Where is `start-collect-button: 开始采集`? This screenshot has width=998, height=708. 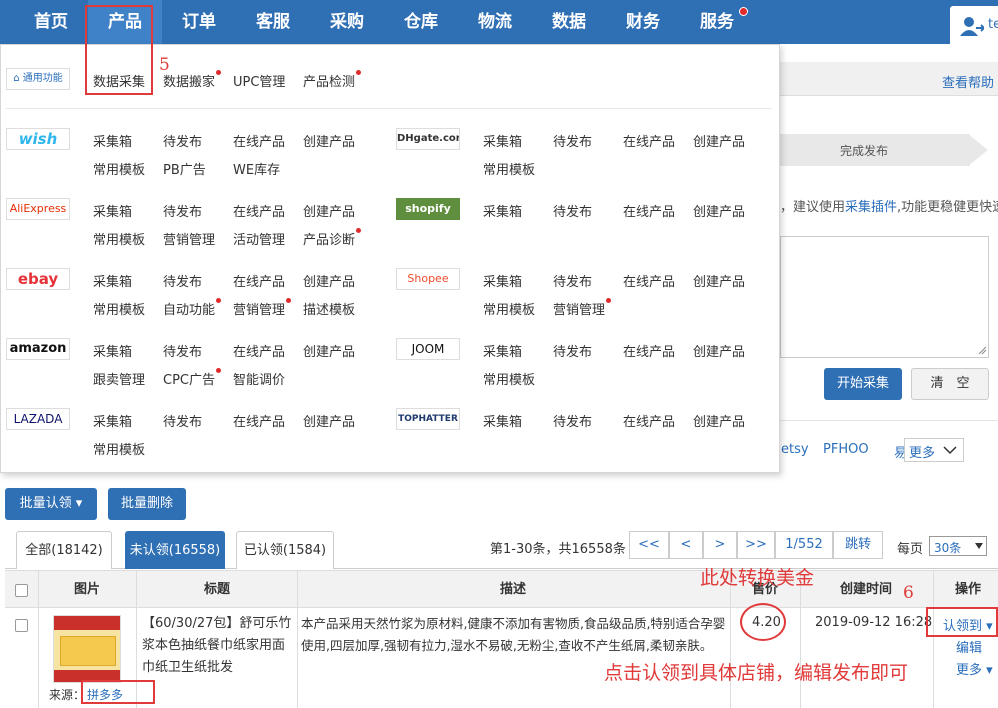 start-collect-button: 开始采集 is located at coordinates (863, 384).